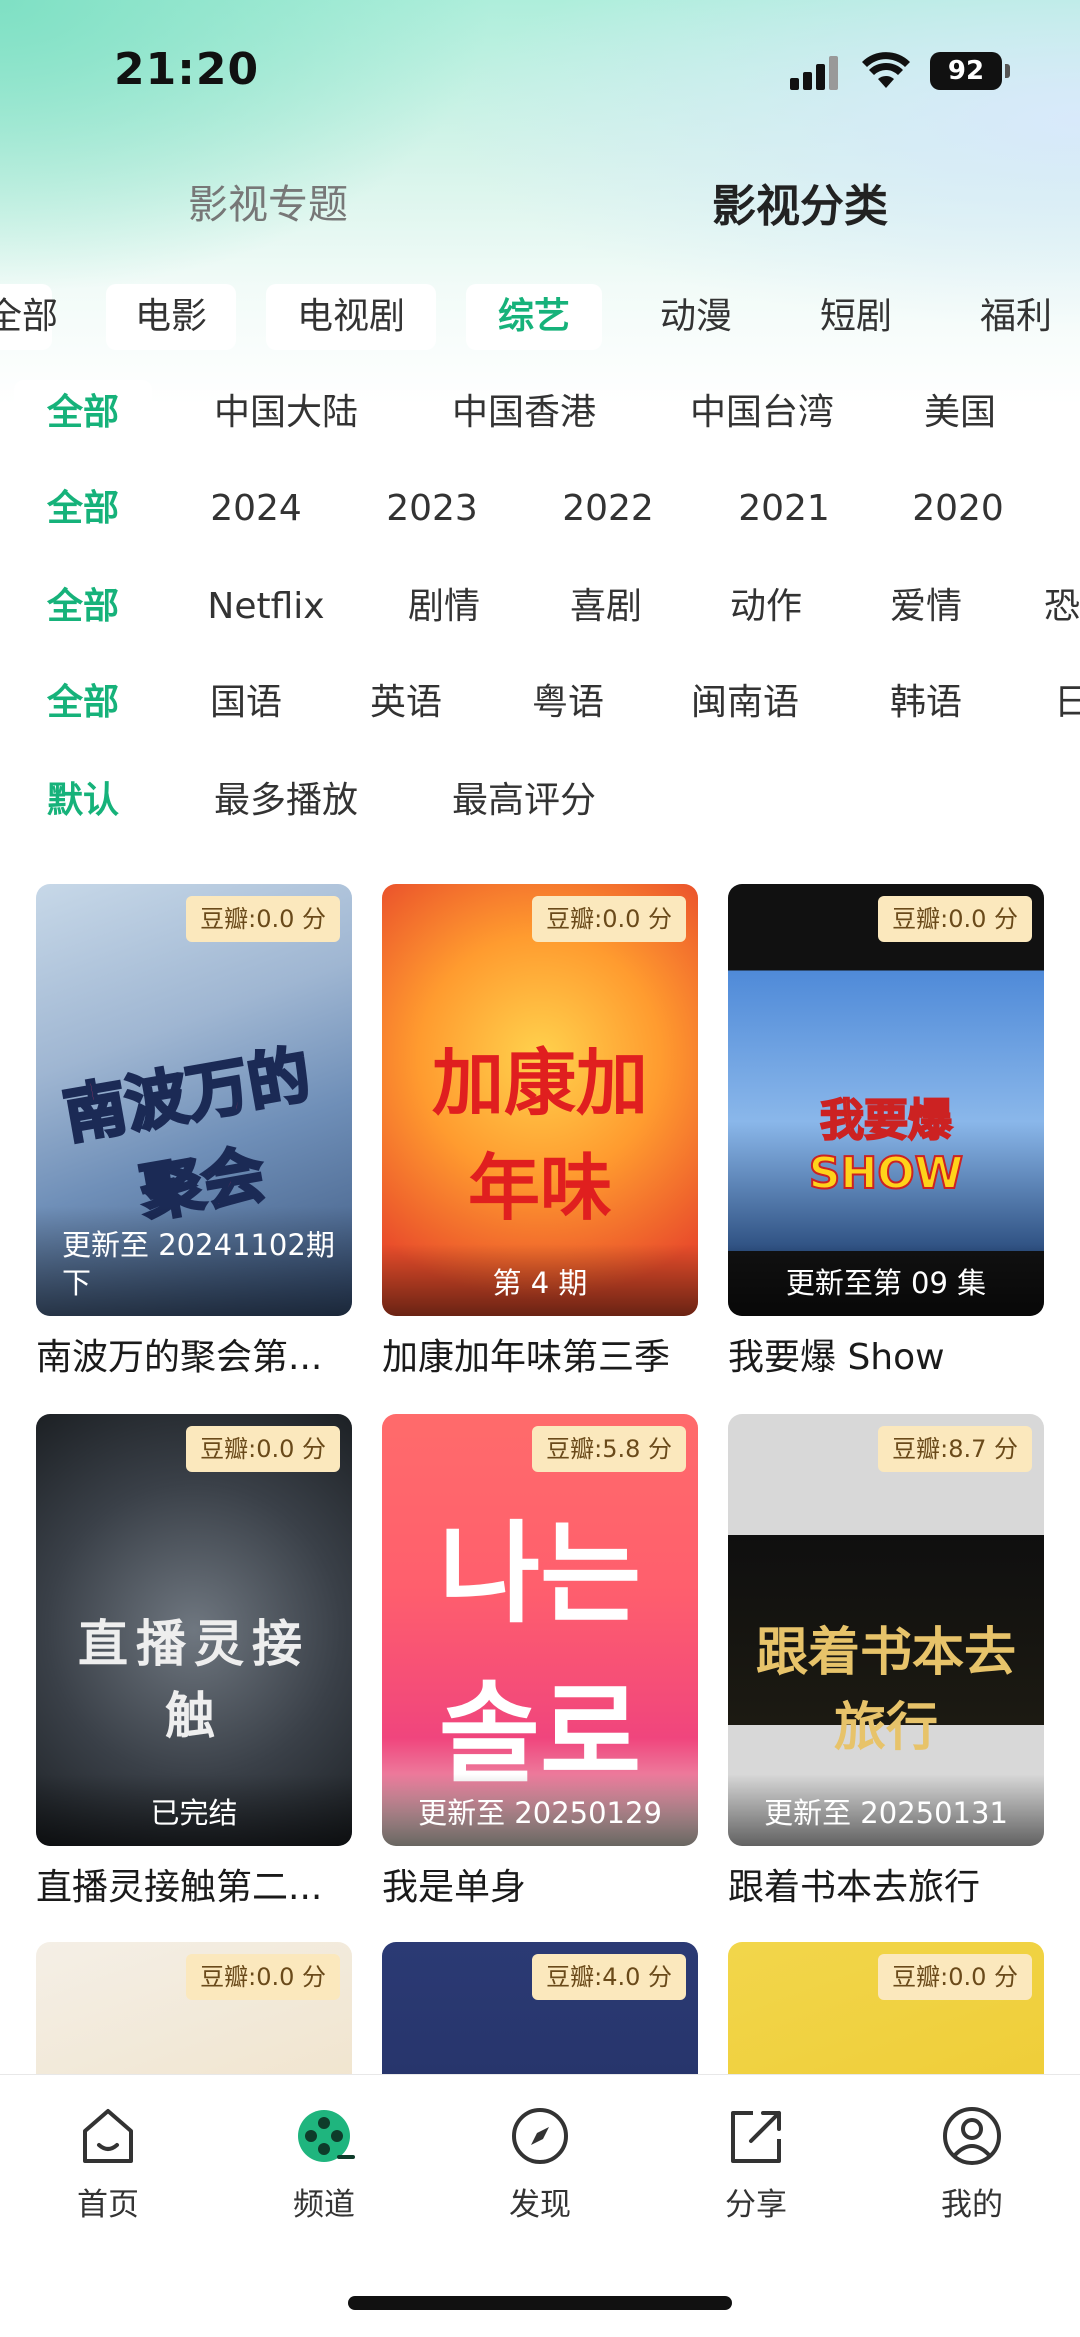  Describe the element at coordinates (540, 1810) in the screenshot. I see `update-status: 更新至 20250129` at that location.